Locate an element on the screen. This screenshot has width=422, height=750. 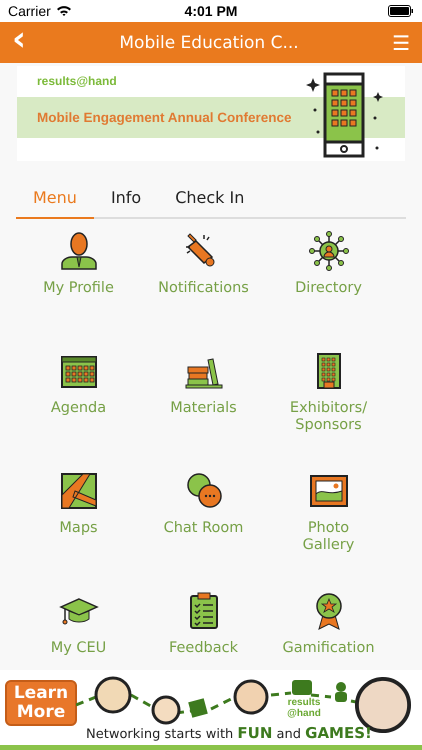
banner-headline: Mobile Engagement Annual Conference is located at coordinates (164, 117).